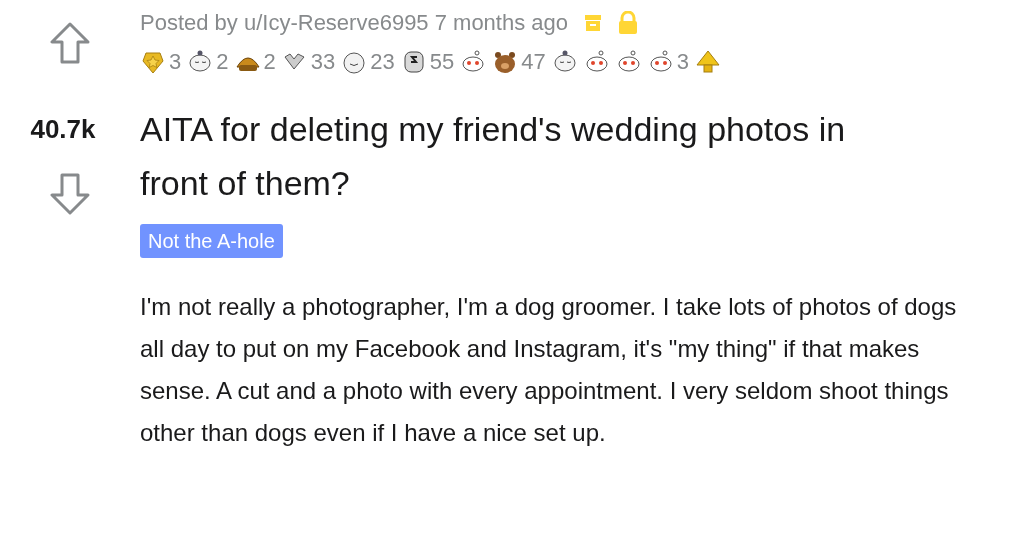 The height and width of the screenshot is (535, 1024). What do you see at coordinates (493, 156) in the screenshot?
I see `post-title: AITA for deleting my friend's wedding photos in front of them?` at bounding box center [493, 156].